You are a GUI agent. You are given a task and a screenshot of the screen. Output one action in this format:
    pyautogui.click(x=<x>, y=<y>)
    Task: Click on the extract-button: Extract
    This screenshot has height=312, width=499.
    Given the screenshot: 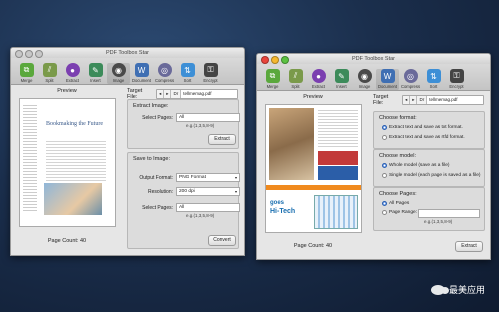 What is the action you would take?
    pyautogui.click(x=222, y=139)
    